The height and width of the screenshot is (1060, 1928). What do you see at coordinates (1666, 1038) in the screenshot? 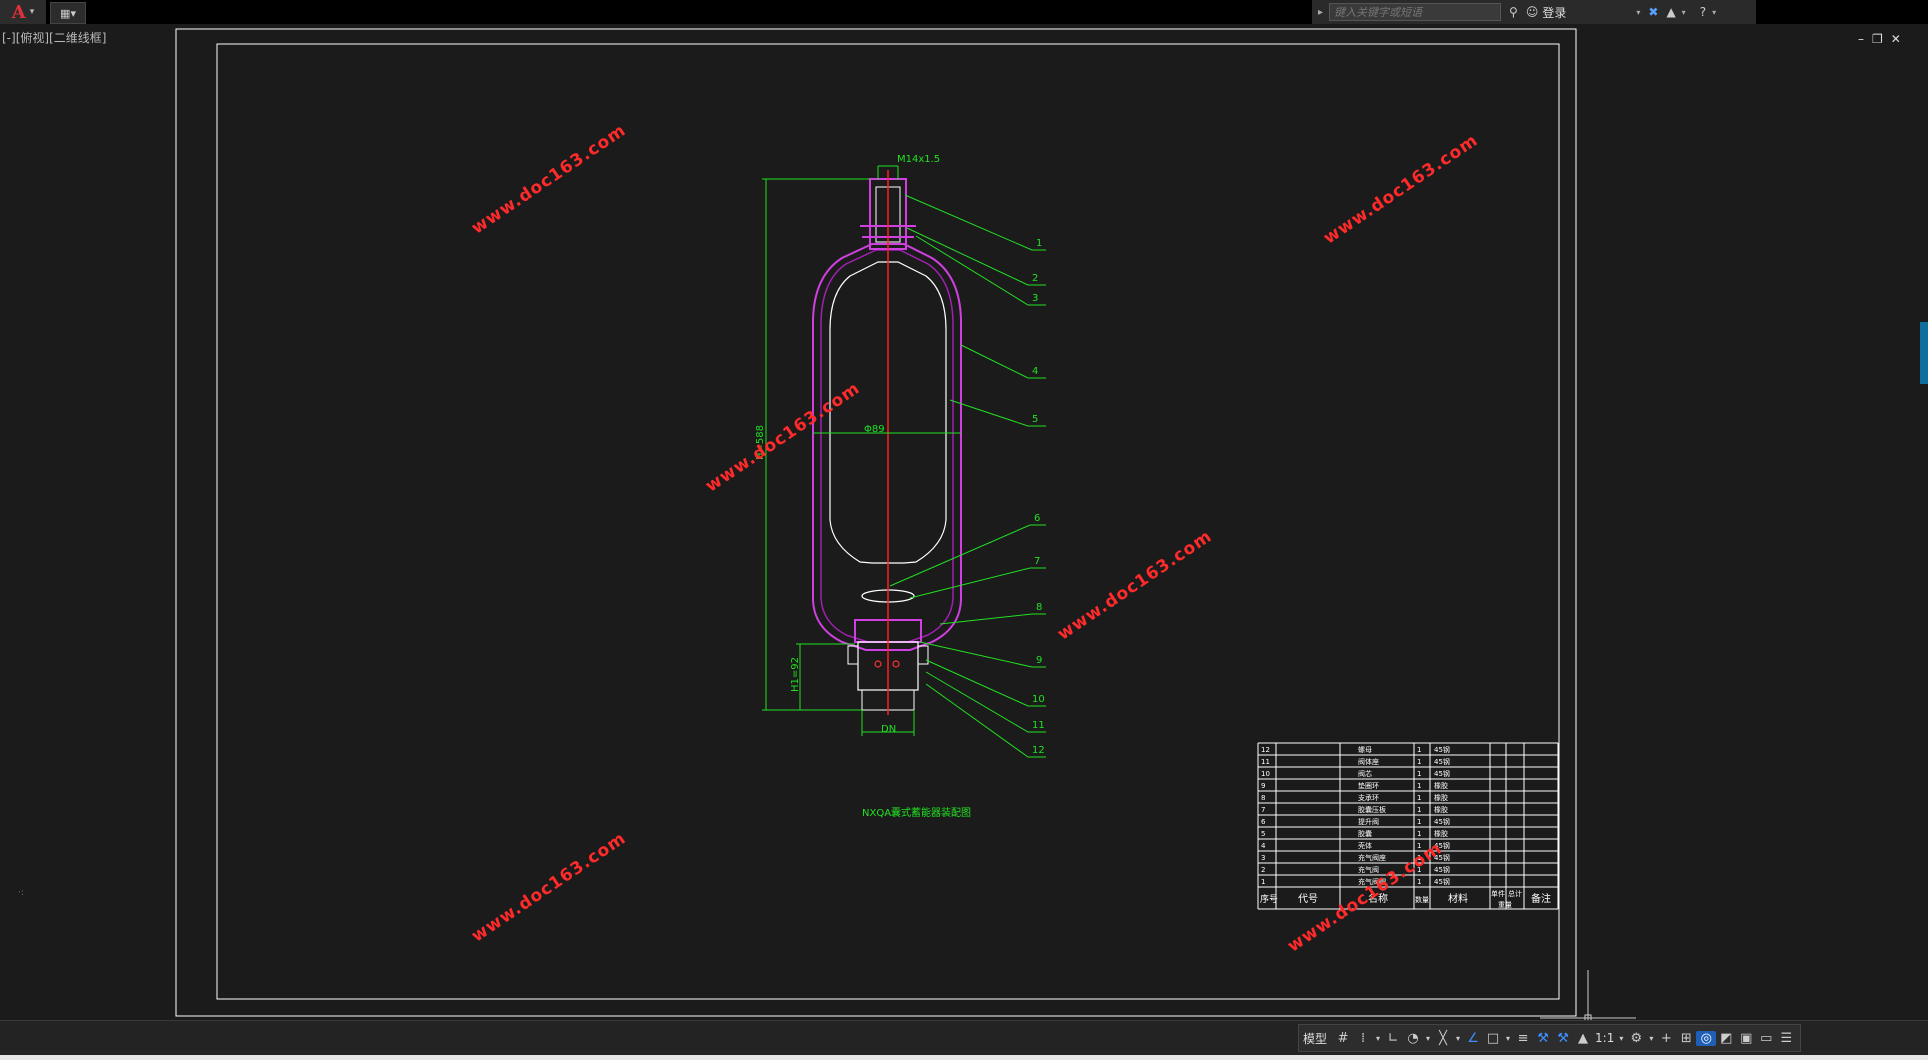
I see `annotation-monitor-icon: +` at bounding box center [1666, 1038].